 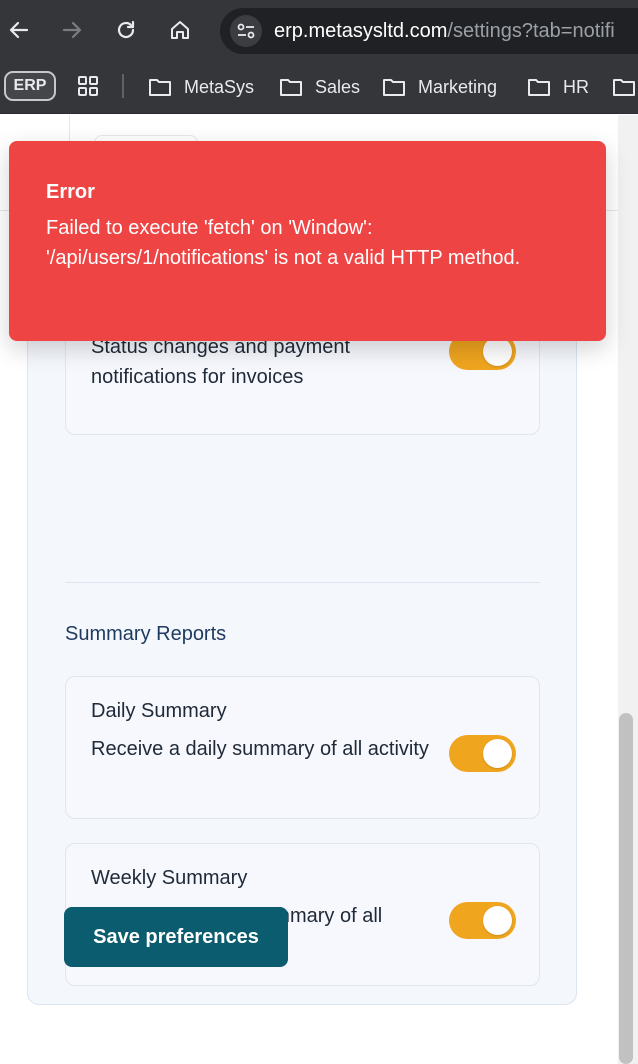 I want to click on bookmark-label: HR, so click(x=576, y=86).